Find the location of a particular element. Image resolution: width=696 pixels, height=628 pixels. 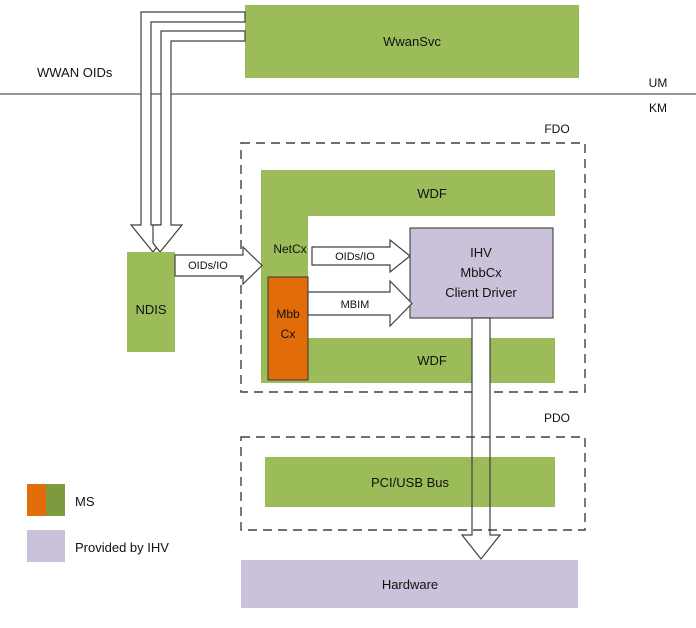

legend: MS Provided by IHV is located at coordinates (98, 523).